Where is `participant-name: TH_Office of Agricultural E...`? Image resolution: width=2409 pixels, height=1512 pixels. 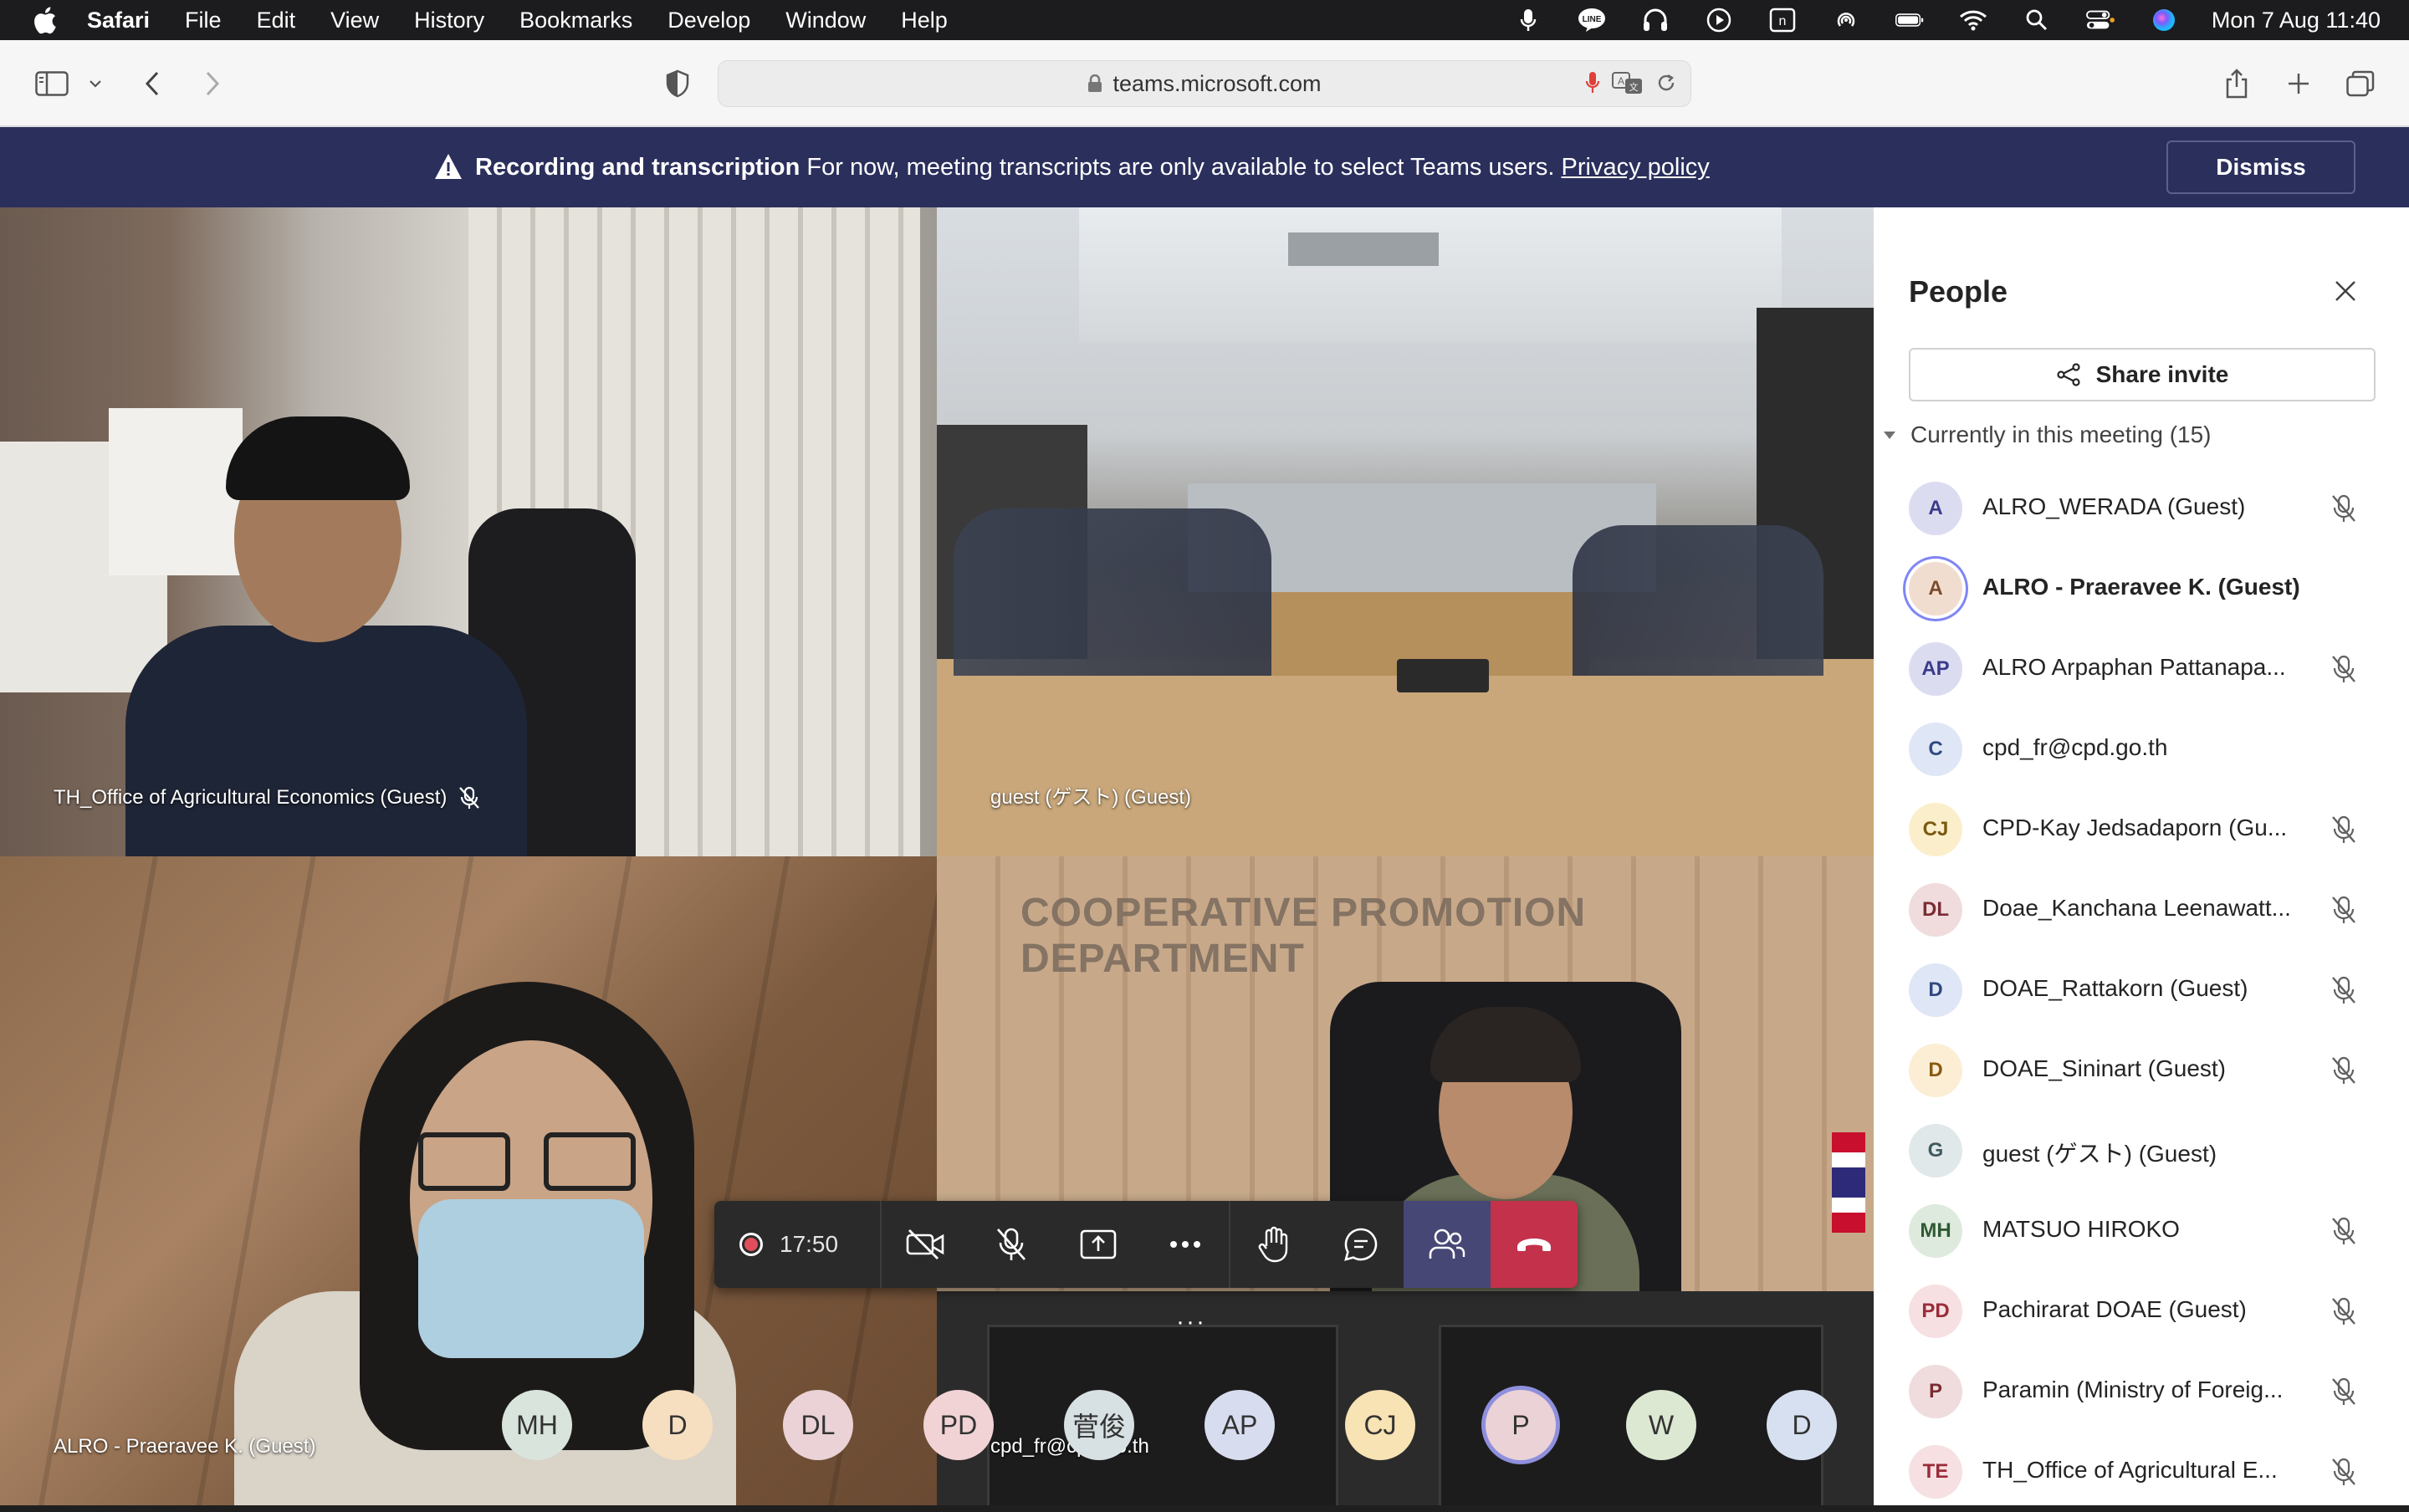 participant-name: TH_Office of Agricultural E... is located at coordinates (2130, 1470).